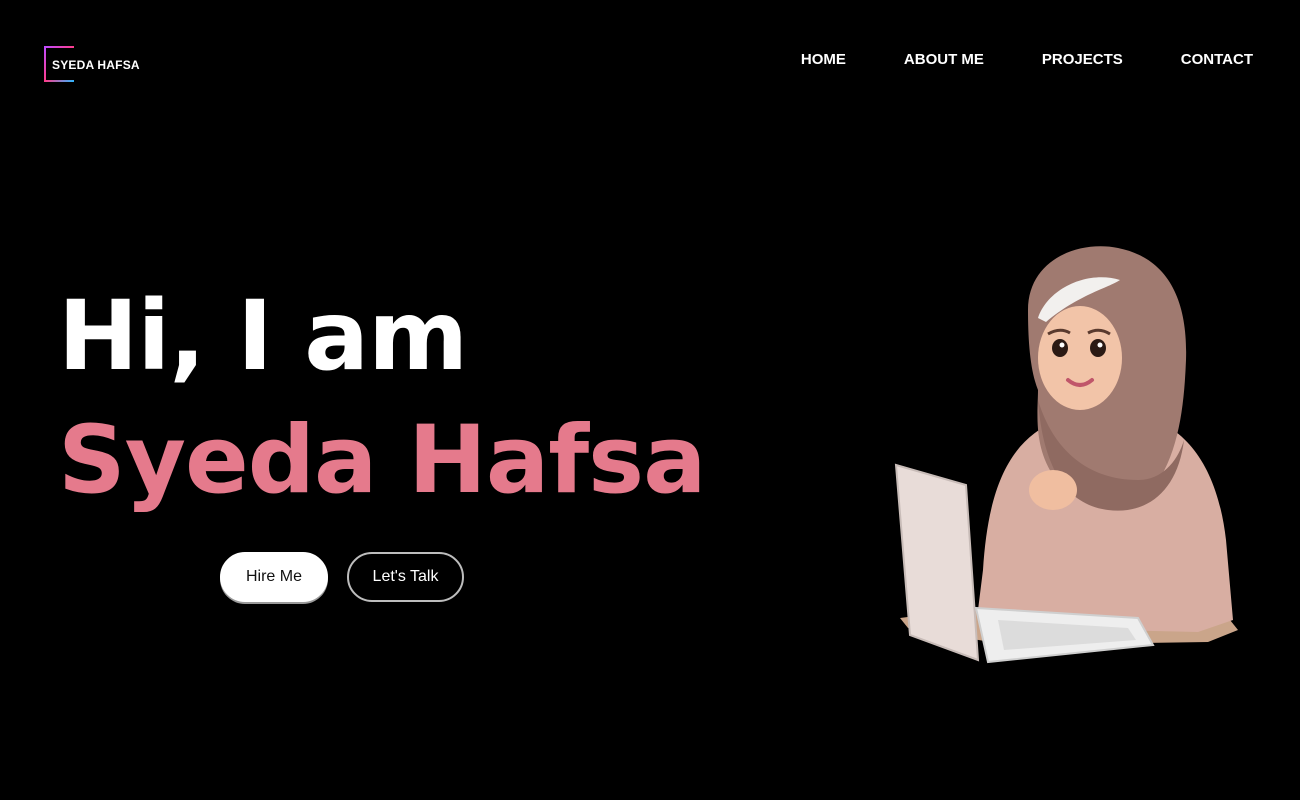 The height and width of the screenshot is (800, 1300). I want to click on nav-contact: CONTACT, so click(1217, 59).